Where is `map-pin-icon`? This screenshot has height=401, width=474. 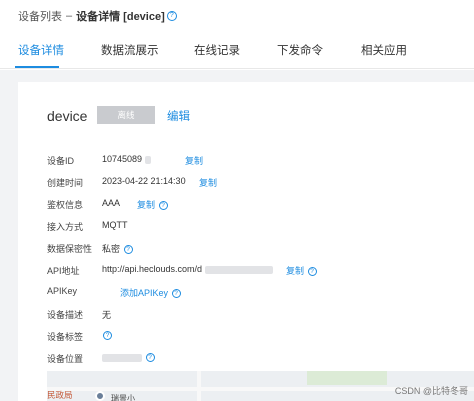
map-pin-icon is located at coordinates (100, 396).